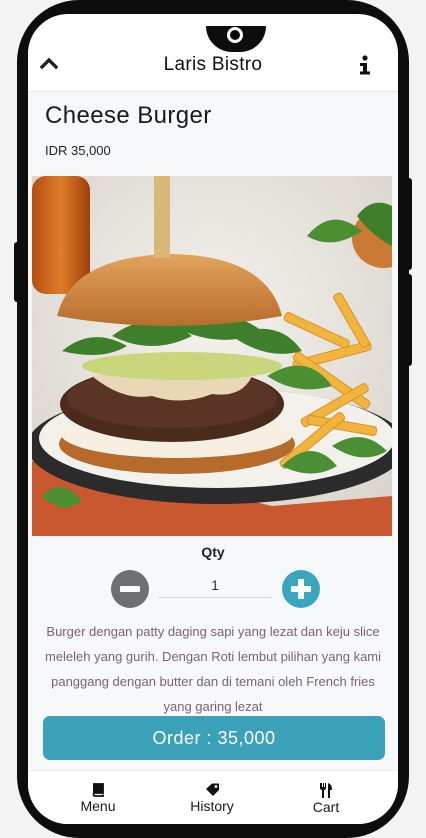 This screenshot has height=838, width=426. I want to click on nav-item-history: History, so click(212, 798).